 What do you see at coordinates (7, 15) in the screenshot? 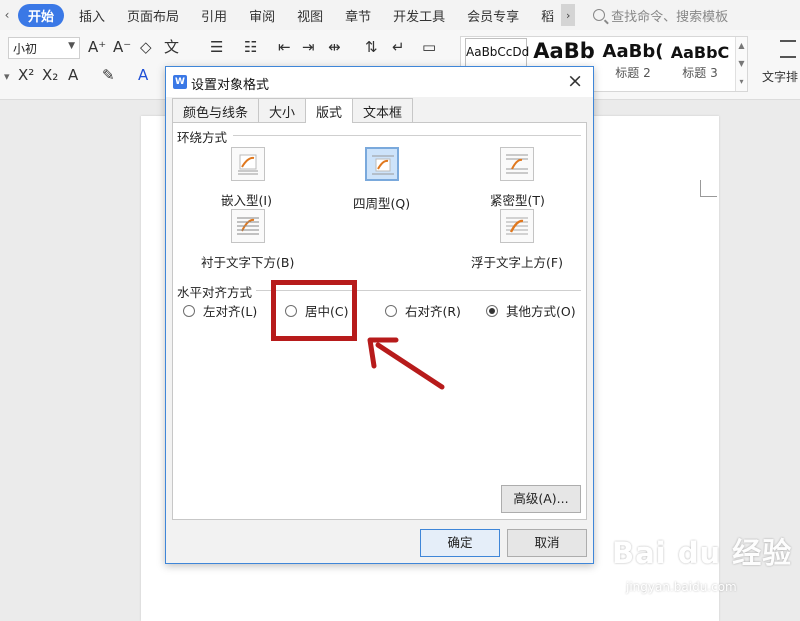
I see `ribbon-scroll-left-icon: ‹` at bounding box center [7, 15].